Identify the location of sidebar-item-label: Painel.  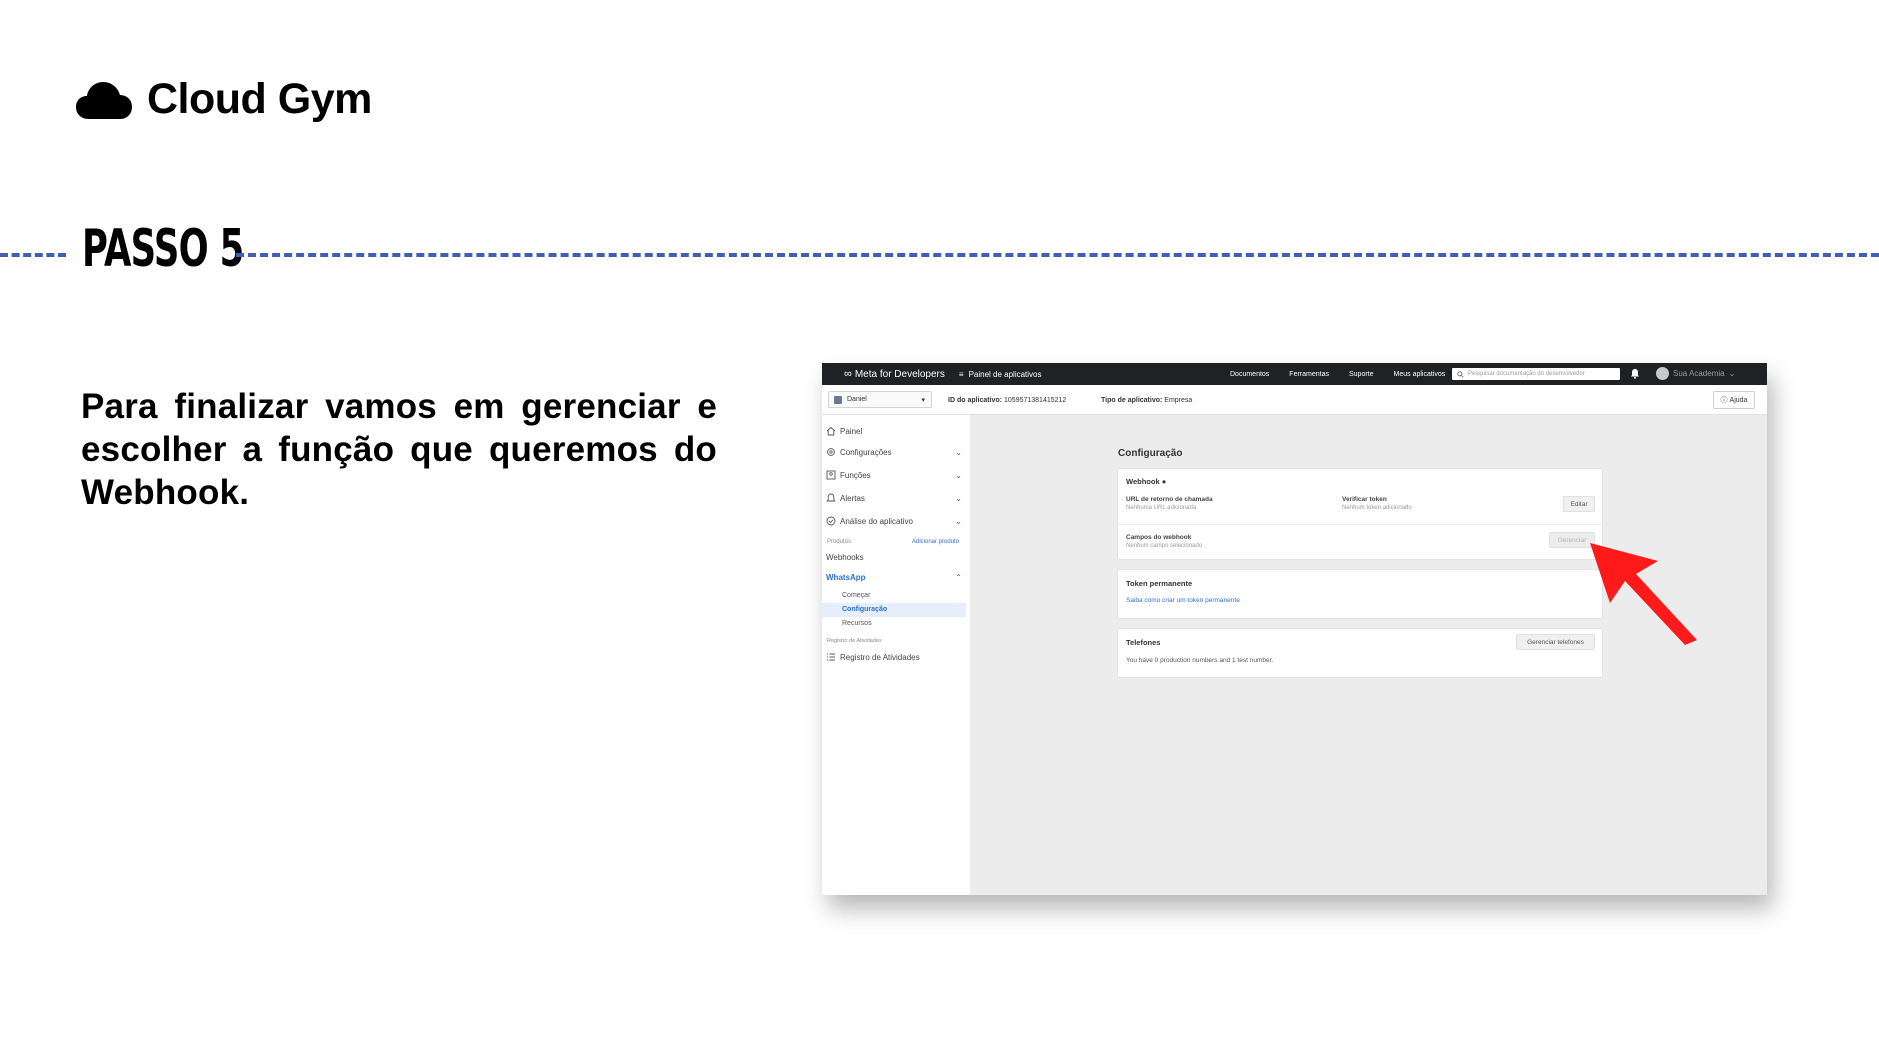
(851, 431).